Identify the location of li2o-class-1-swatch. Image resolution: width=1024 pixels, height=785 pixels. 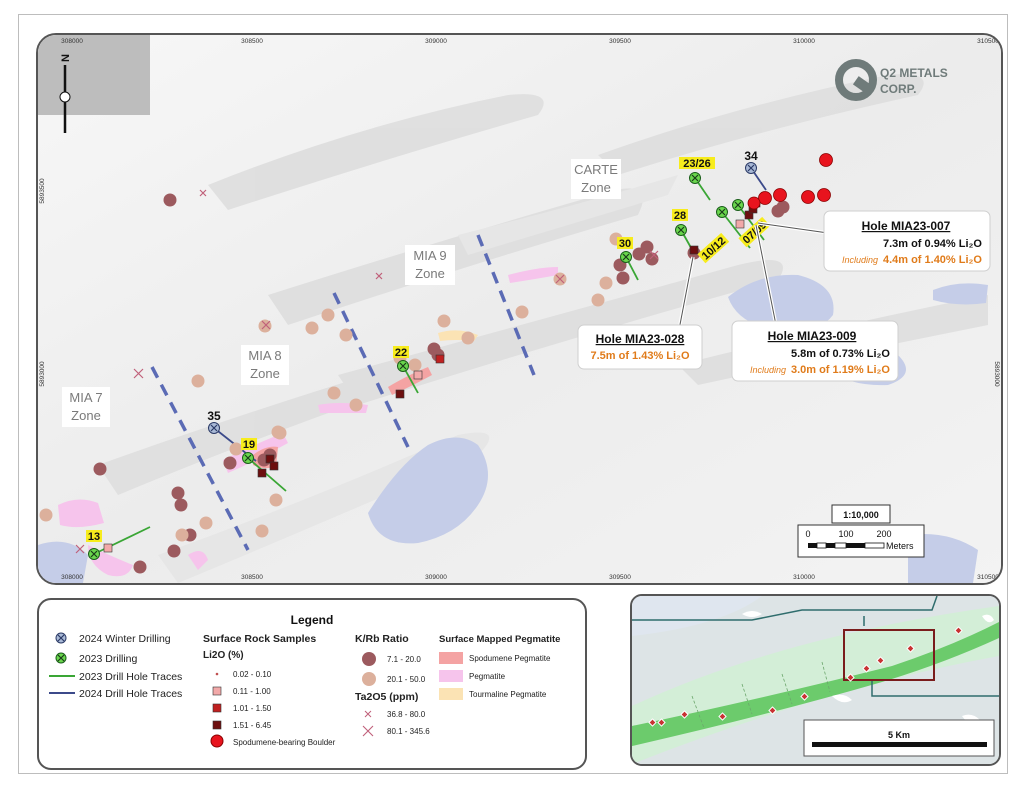
(217, 674).